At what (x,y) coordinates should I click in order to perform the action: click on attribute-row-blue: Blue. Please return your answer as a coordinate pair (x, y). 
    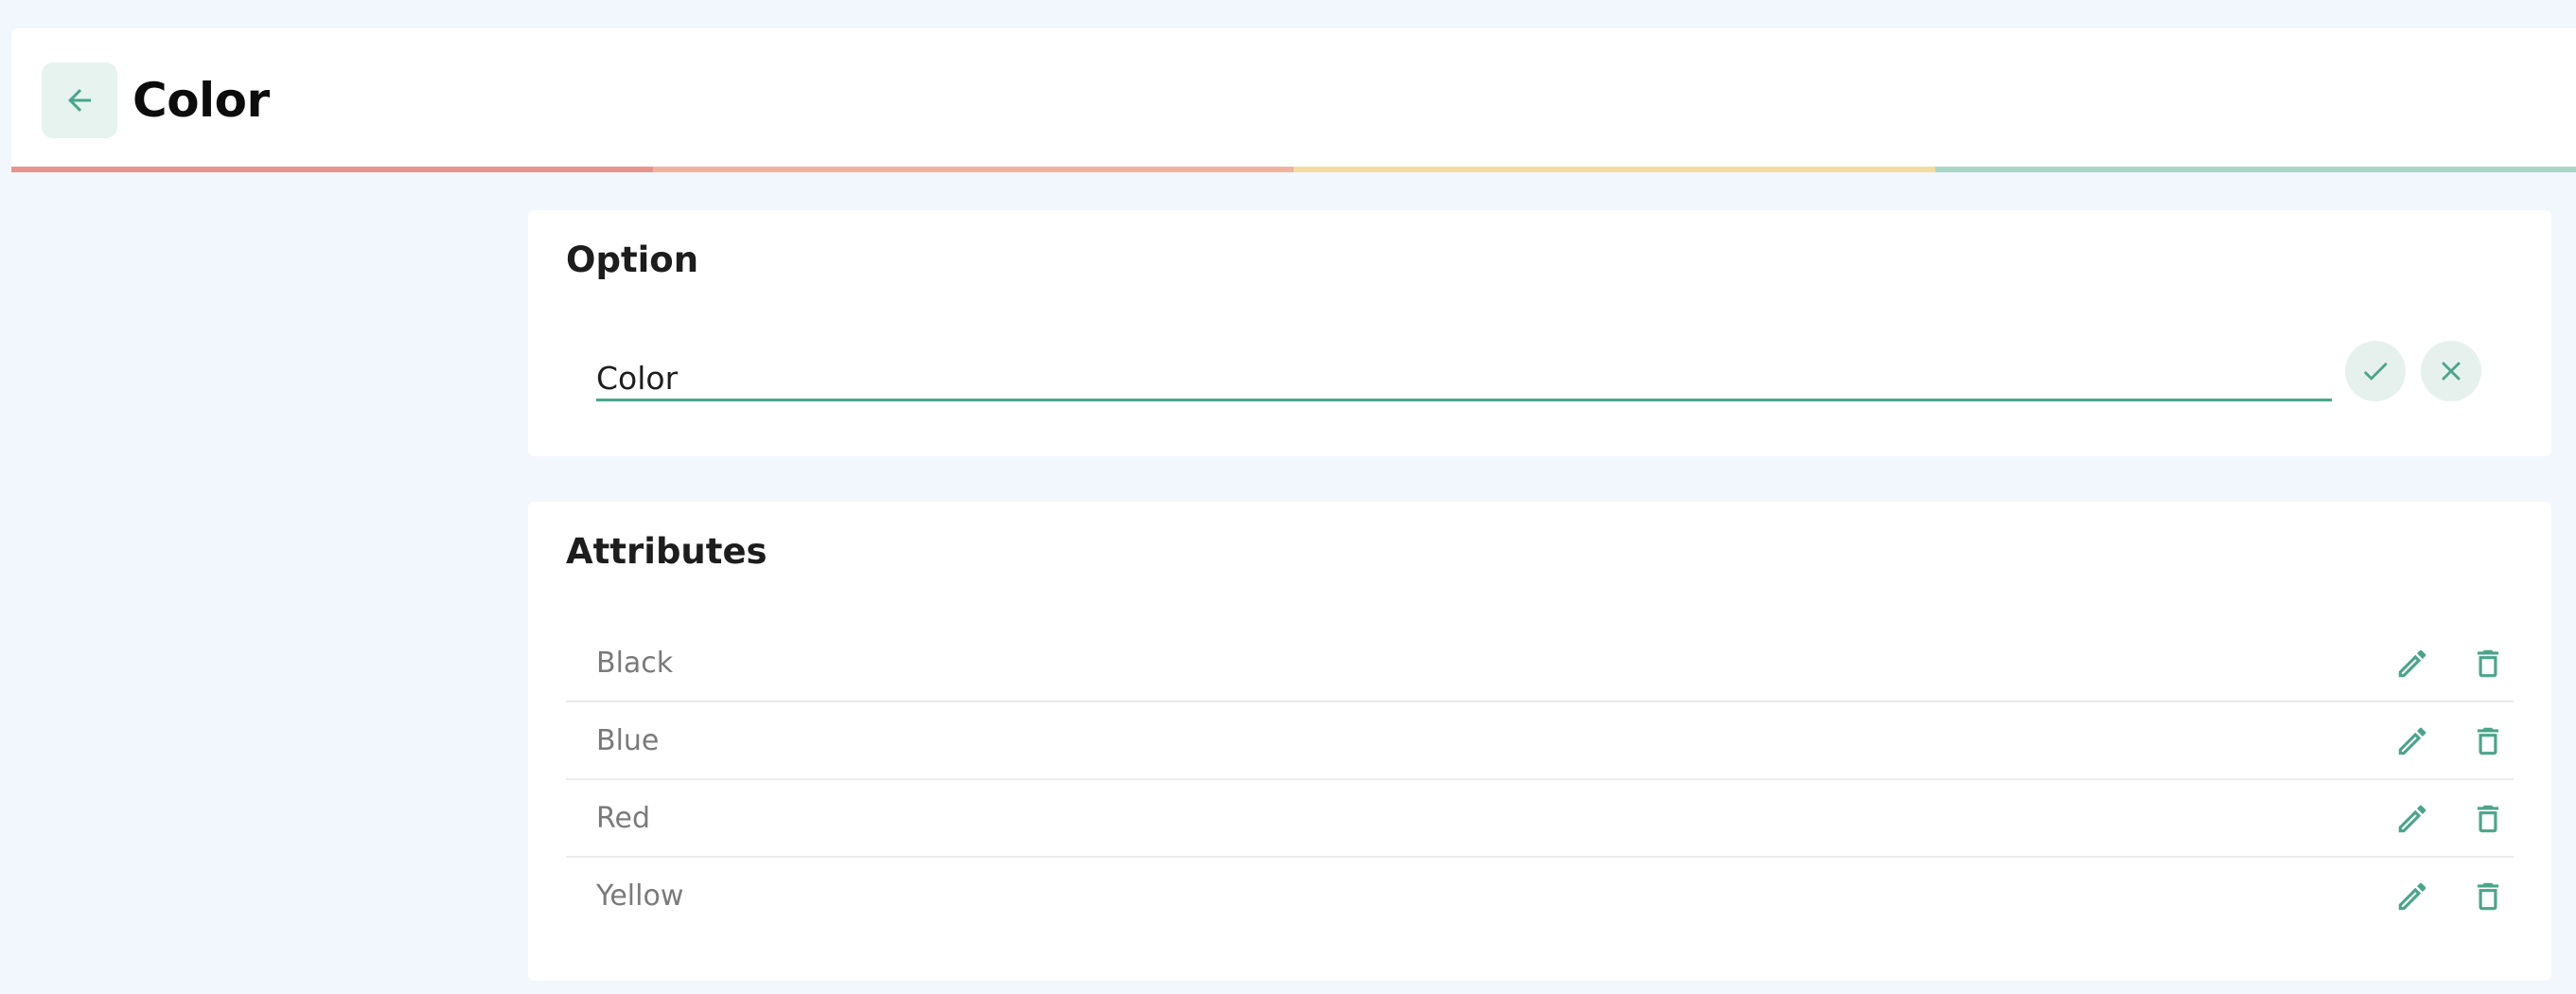
    Looking at the image, I should click on (1540, 741).